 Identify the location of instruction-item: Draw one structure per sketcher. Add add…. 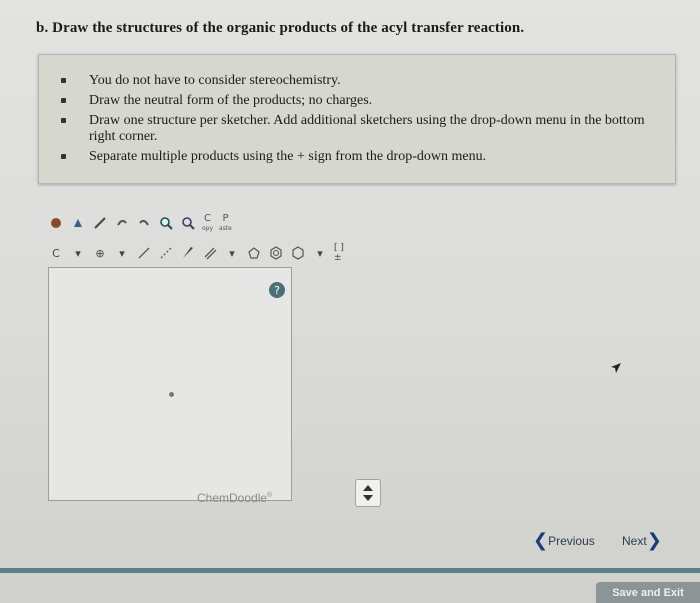
(368, 129).